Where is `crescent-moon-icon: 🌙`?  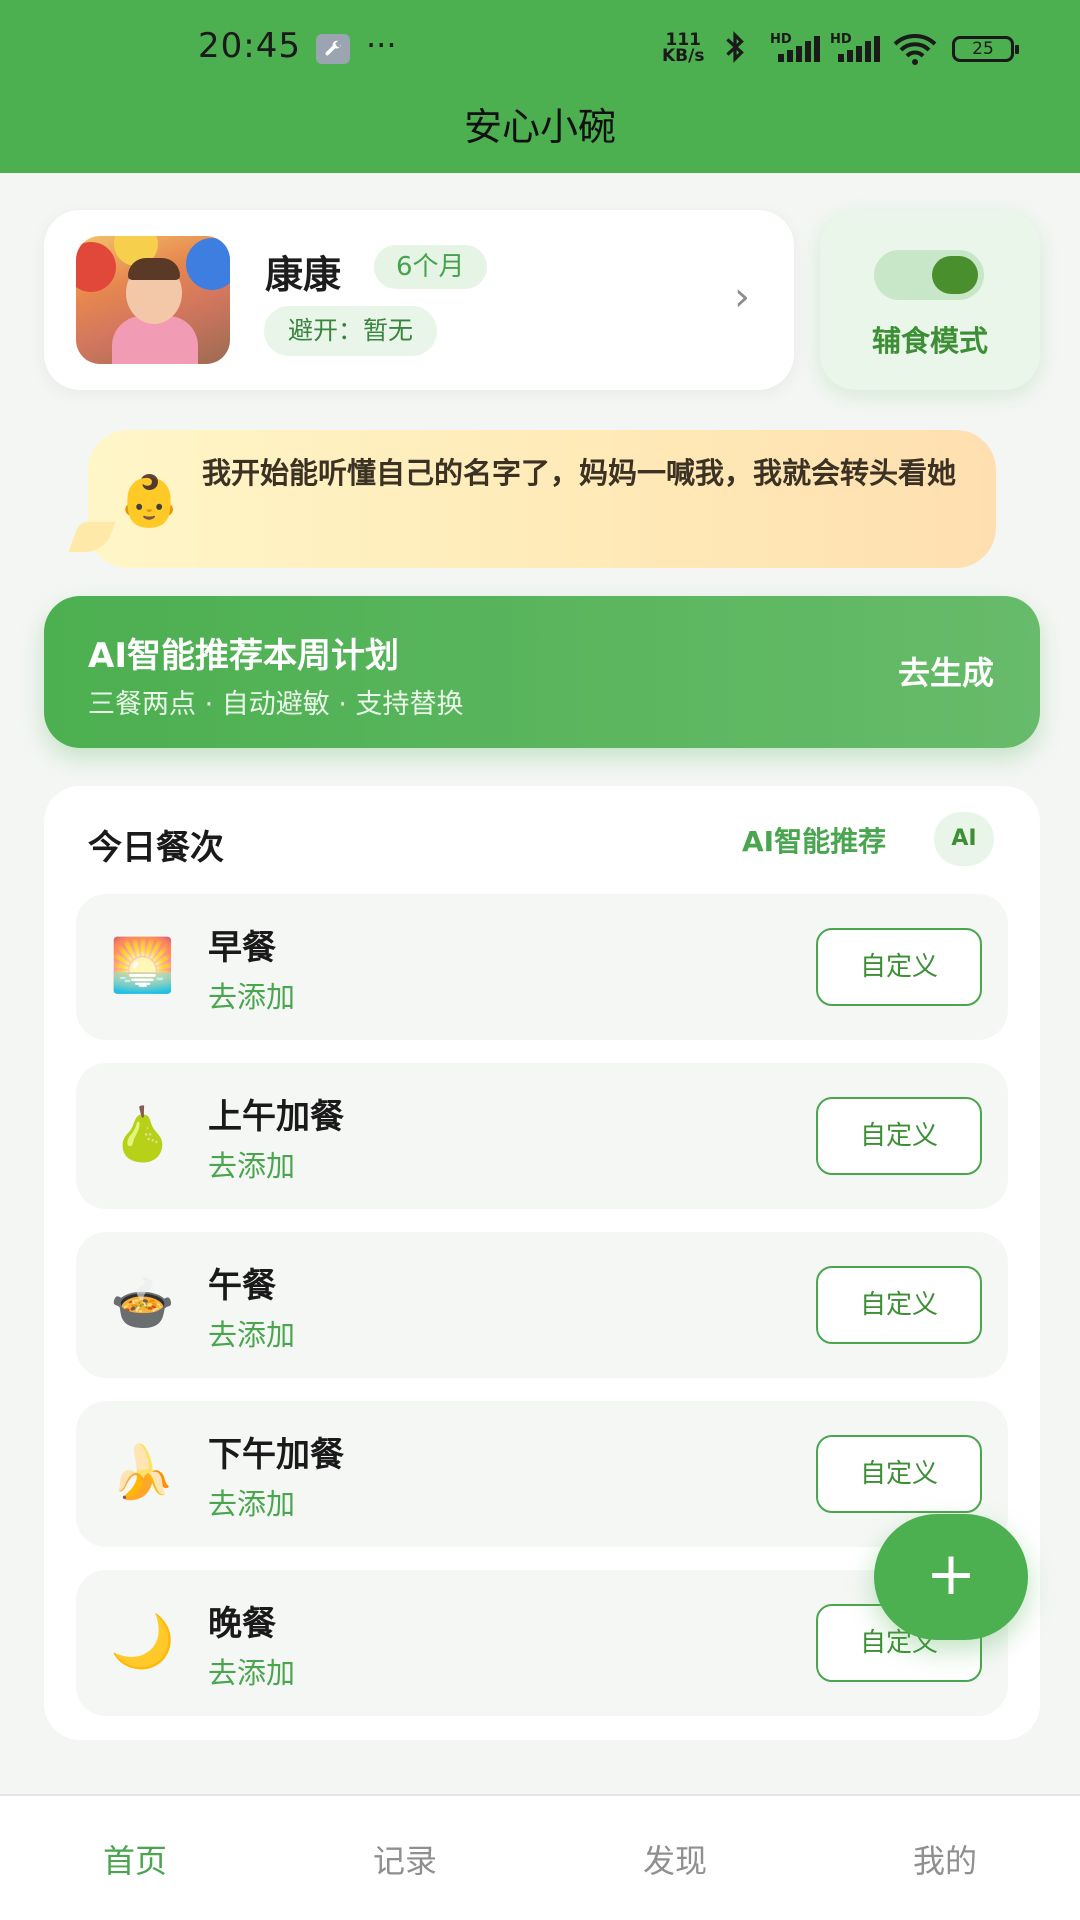
crescent-moon-icon: 🌙 is located at coordinates (142, 1642).